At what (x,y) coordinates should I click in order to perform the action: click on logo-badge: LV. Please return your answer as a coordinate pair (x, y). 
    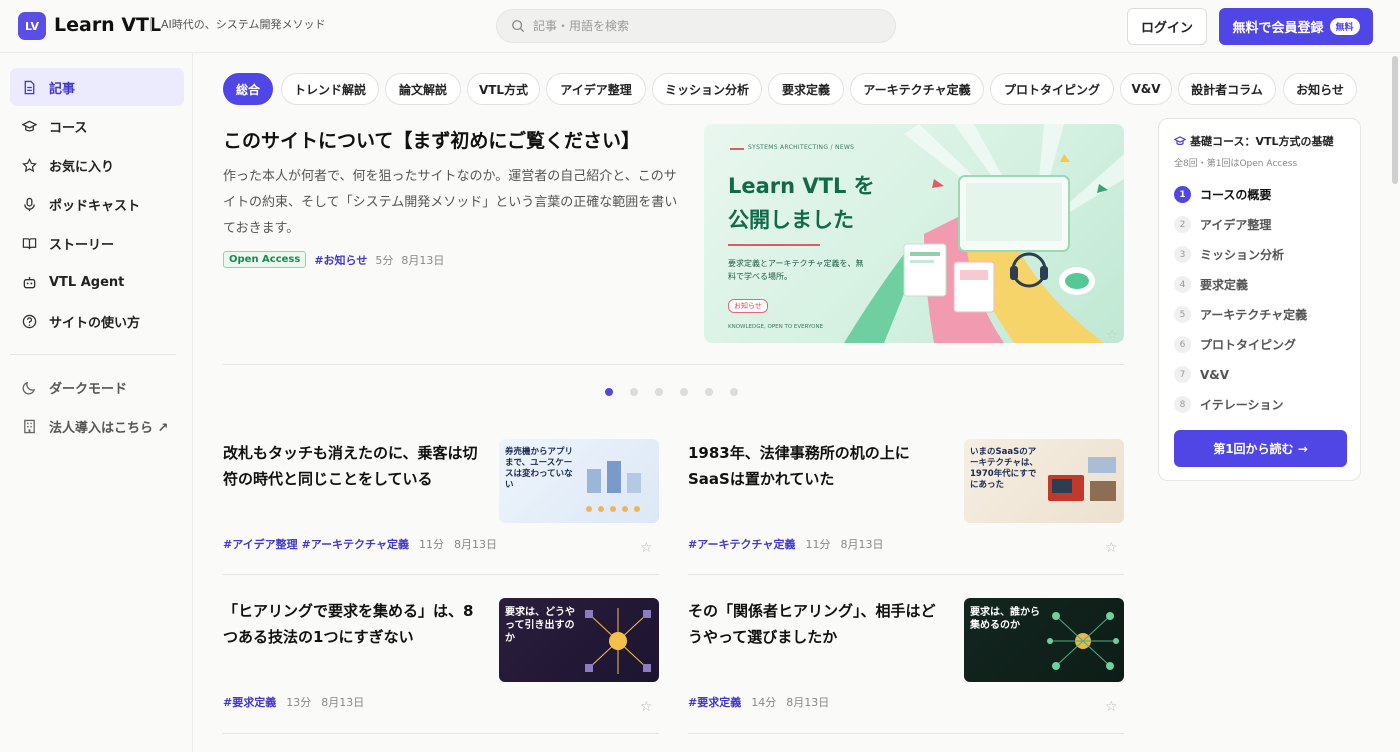
    Looking at the image, I should click on (32, 26).